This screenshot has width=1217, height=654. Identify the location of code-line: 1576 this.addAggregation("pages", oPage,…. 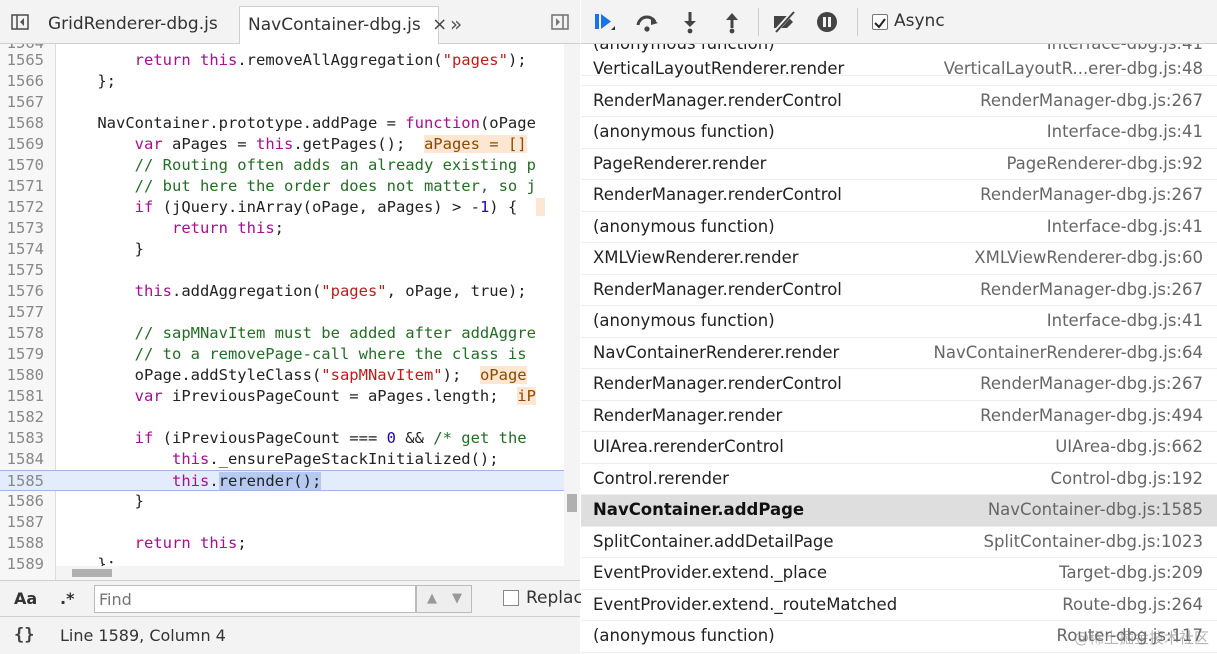
(282, 291).